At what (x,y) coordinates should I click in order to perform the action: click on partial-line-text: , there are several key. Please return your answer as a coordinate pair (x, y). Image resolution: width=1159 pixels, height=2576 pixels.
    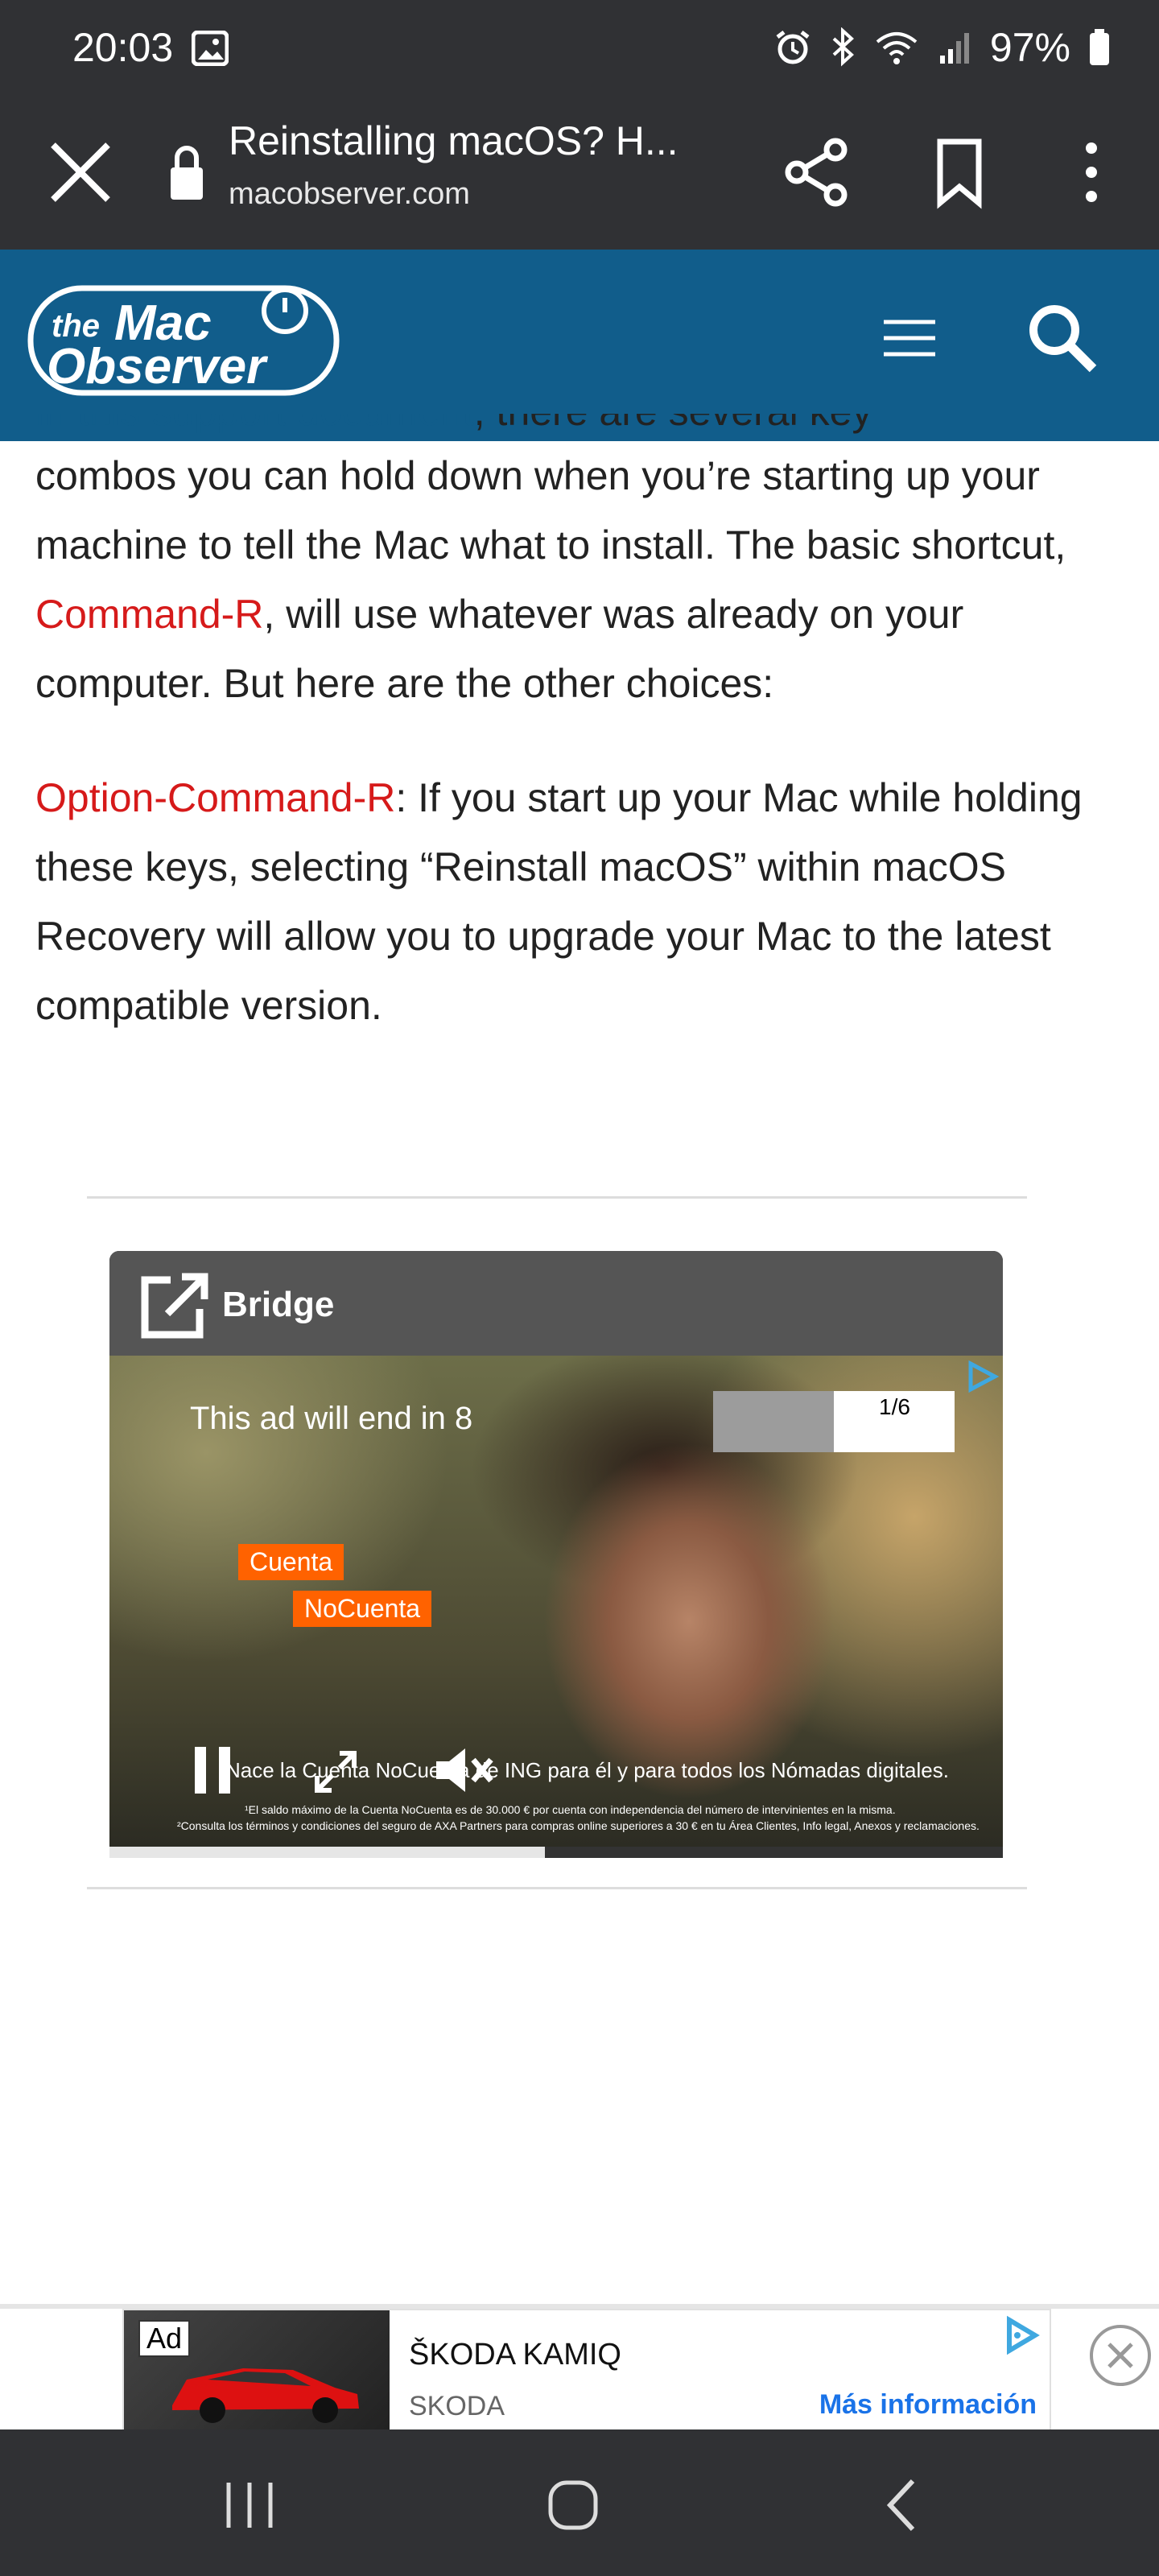
    Looking at the image, I should click on (673, 424).